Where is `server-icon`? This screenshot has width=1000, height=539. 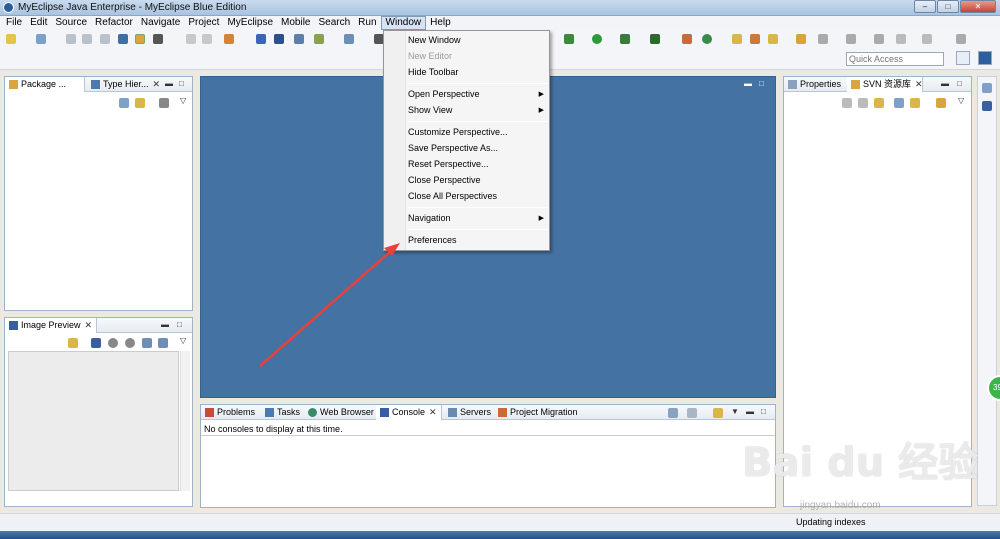
server-icon is located at coordinates (140, 39).